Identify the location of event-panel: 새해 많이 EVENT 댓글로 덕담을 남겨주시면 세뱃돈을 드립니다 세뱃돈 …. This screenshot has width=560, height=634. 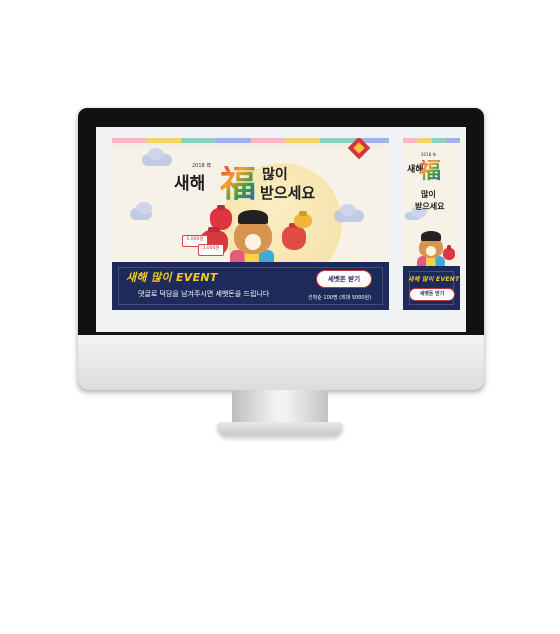
(250, 286).